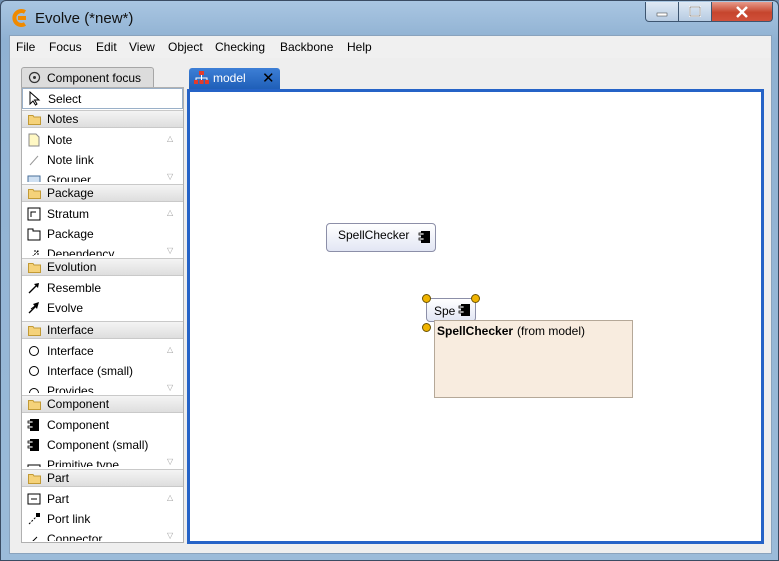  What do you see at coordinates (97, 288) in the screenshot?
I see `palette-item-resemble: Resemble` at bounding box center [97, 288].